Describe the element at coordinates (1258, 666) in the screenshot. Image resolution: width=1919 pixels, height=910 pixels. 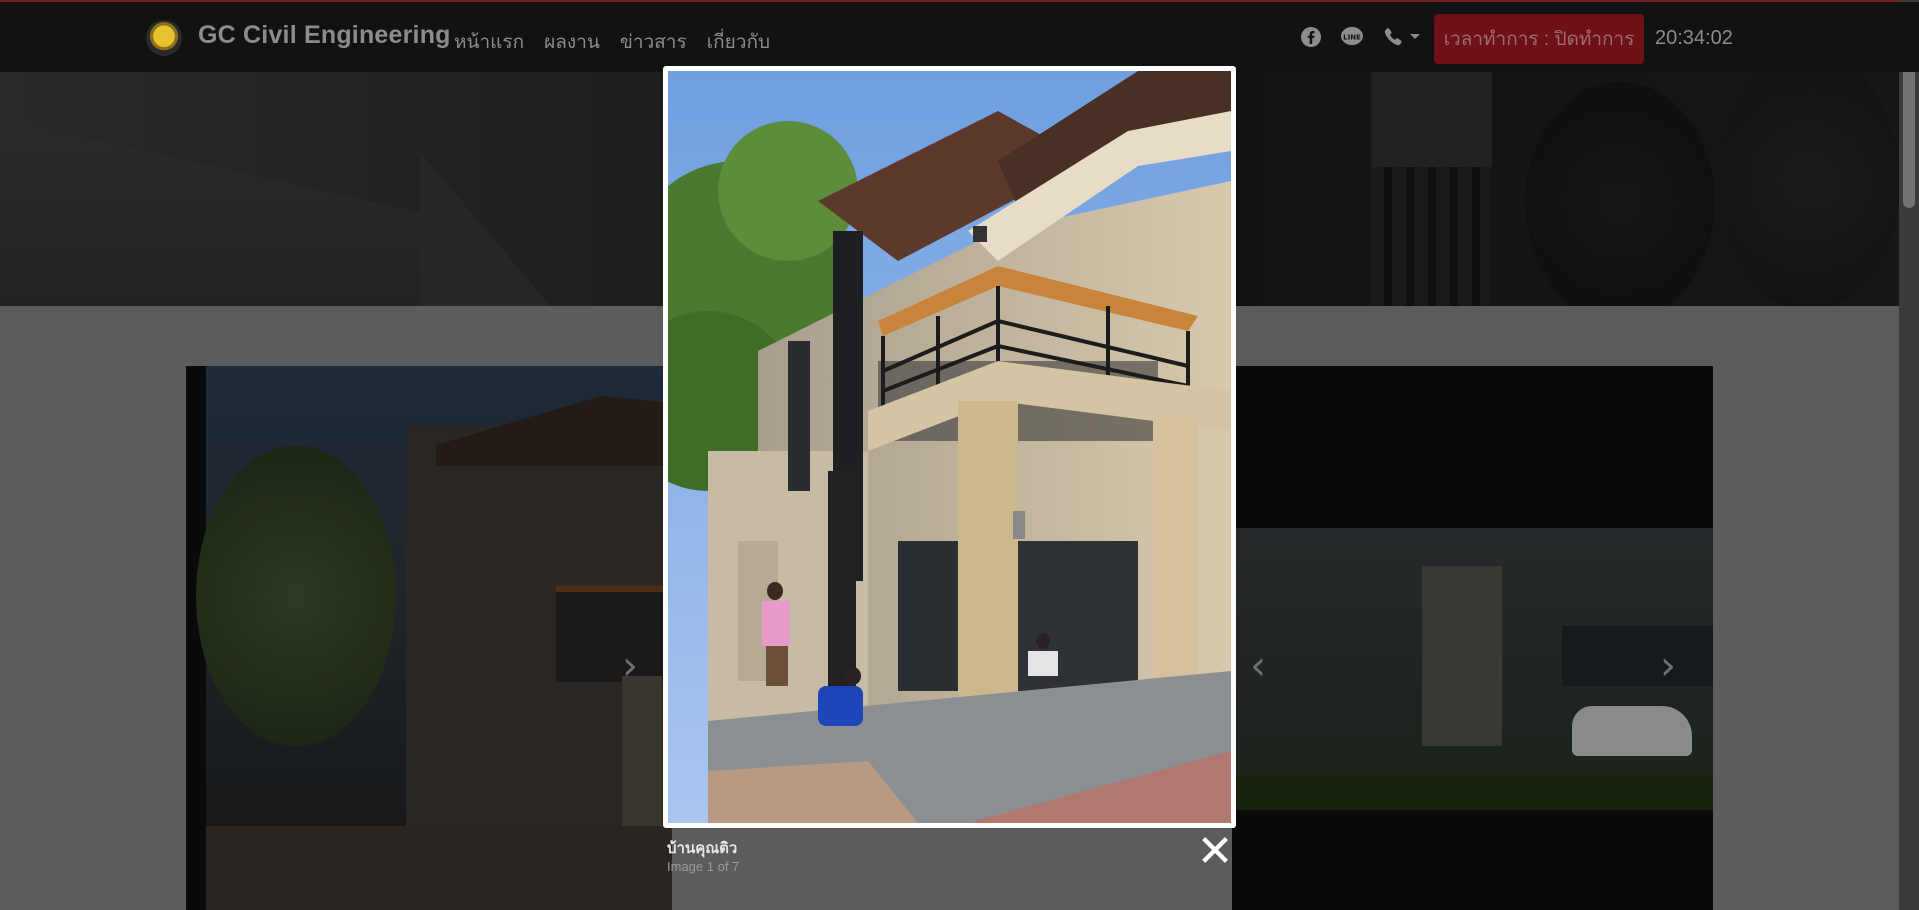
I see `chevron-left-icon: ‹` at that location.